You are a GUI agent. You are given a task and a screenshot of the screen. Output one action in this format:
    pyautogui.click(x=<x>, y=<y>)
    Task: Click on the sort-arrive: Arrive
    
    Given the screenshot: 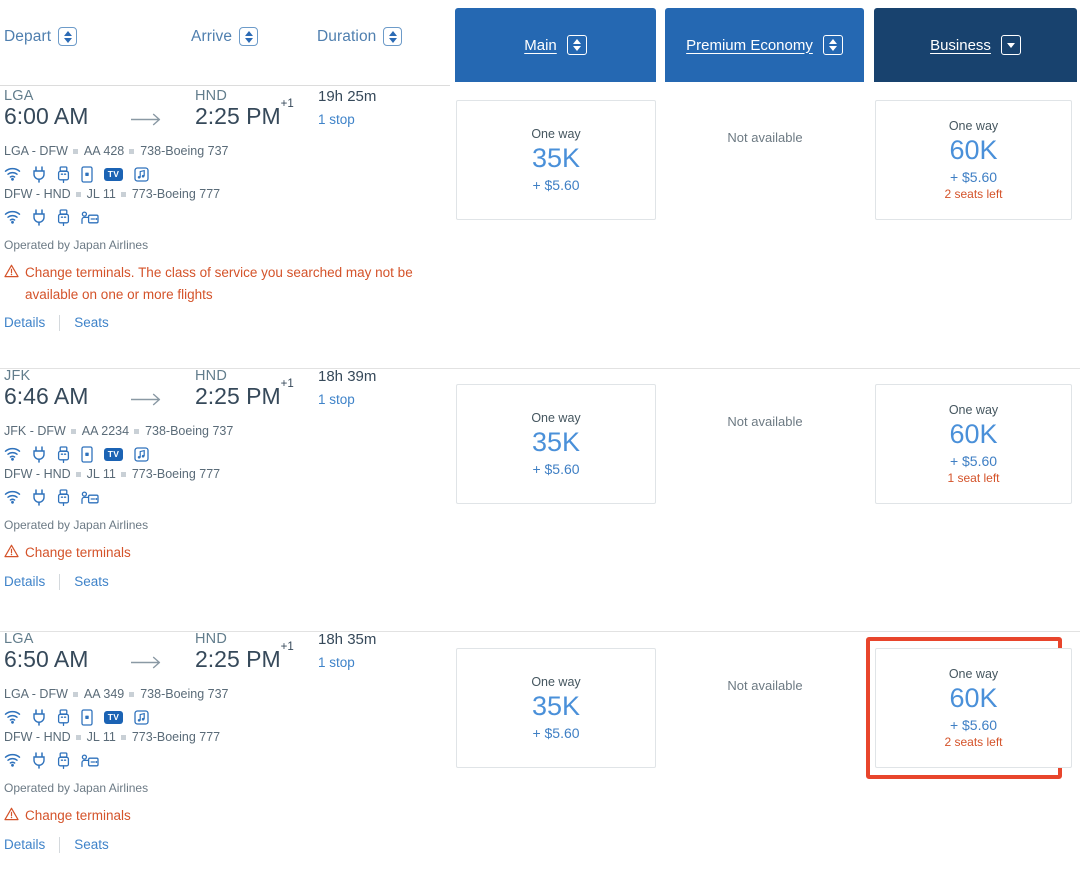 What is the action you would take?
    pyautogui.click(x=225, y=36)
    